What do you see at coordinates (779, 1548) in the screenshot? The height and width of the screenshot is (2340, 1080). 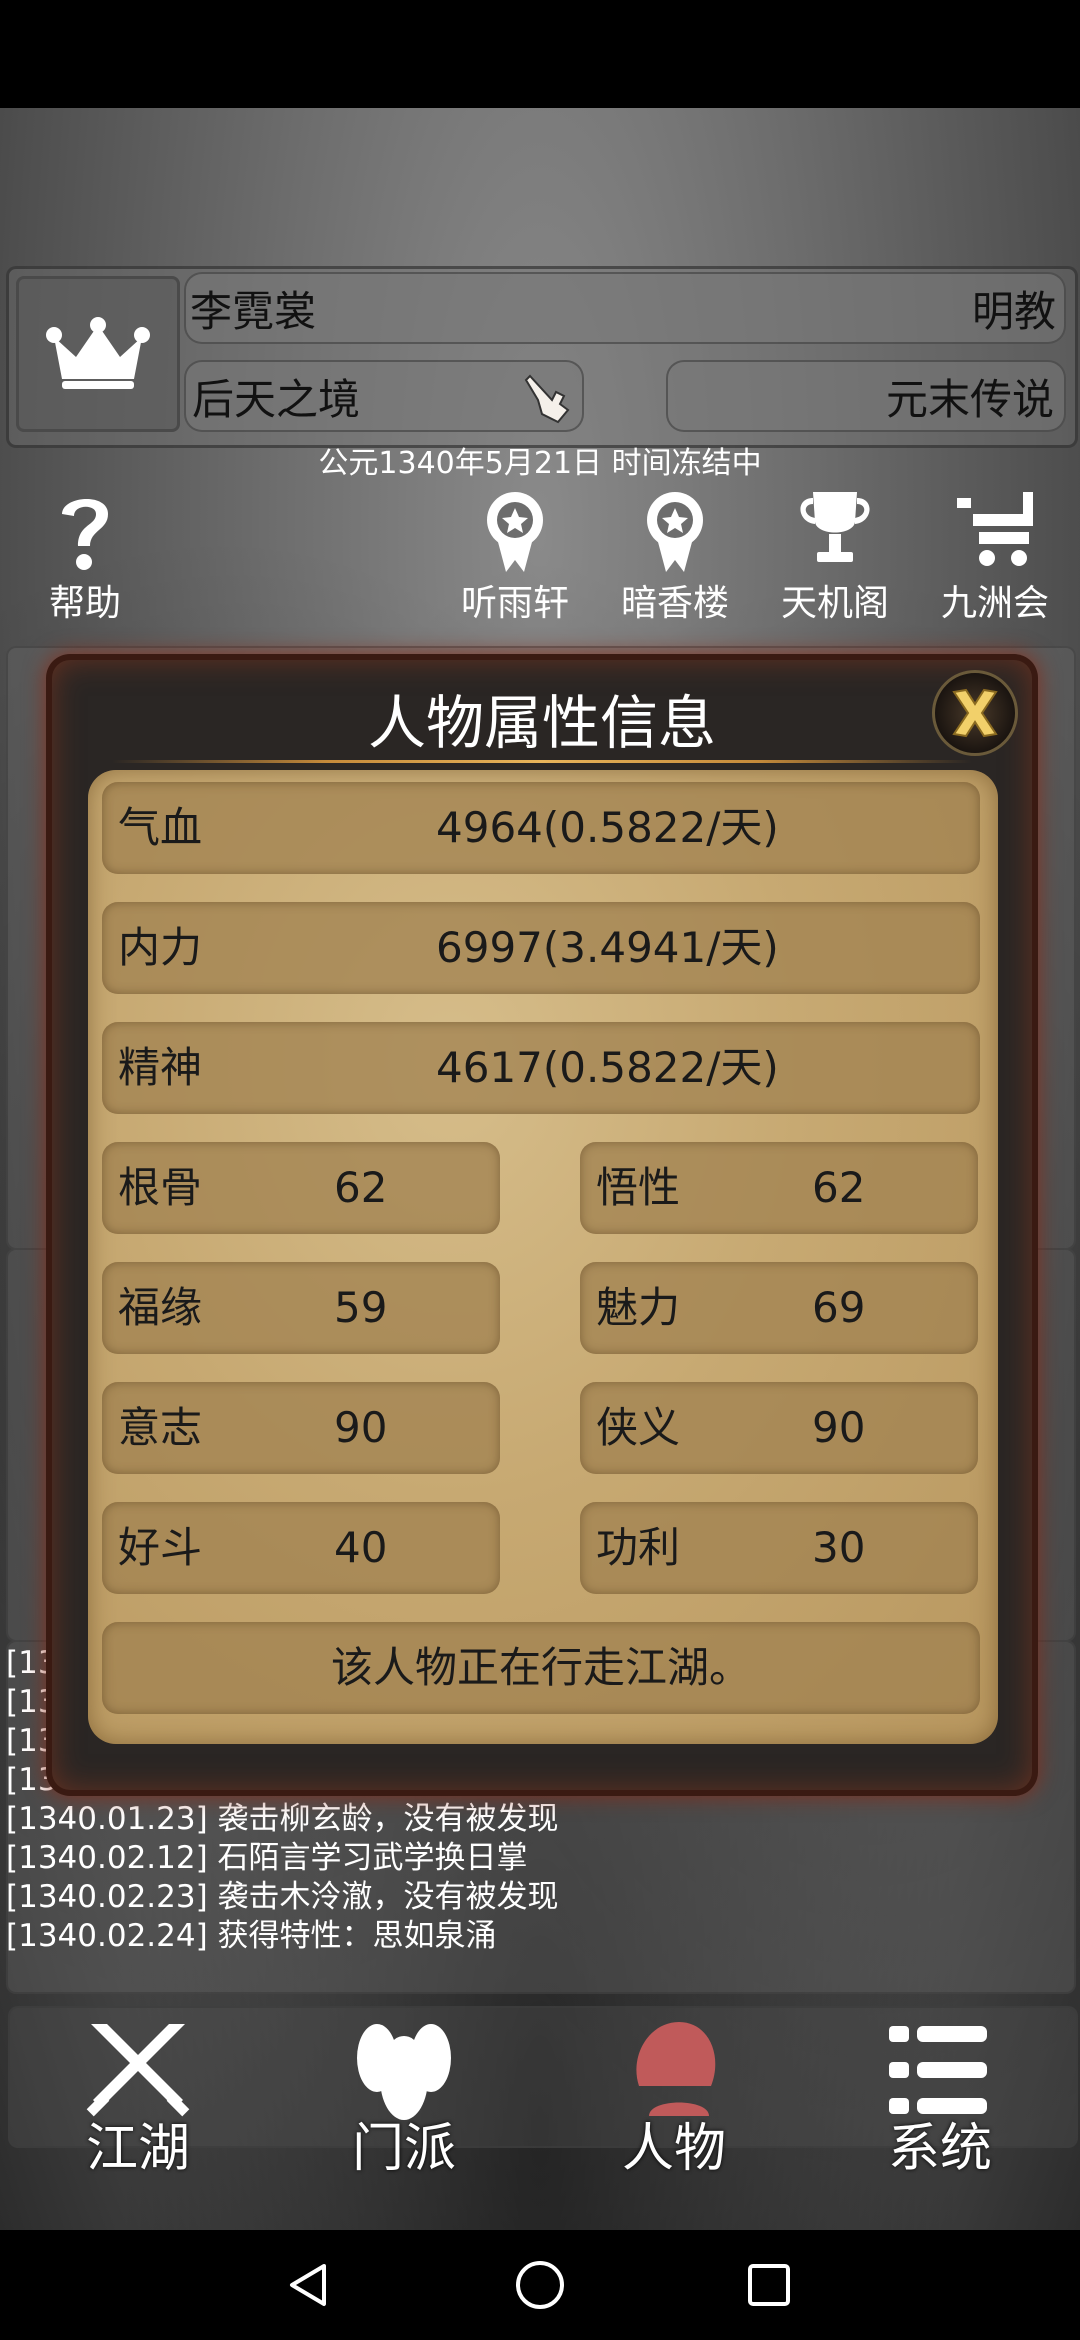 I see `stat-cell-gongli: 功利 30` at bounding box center [779, 1548].